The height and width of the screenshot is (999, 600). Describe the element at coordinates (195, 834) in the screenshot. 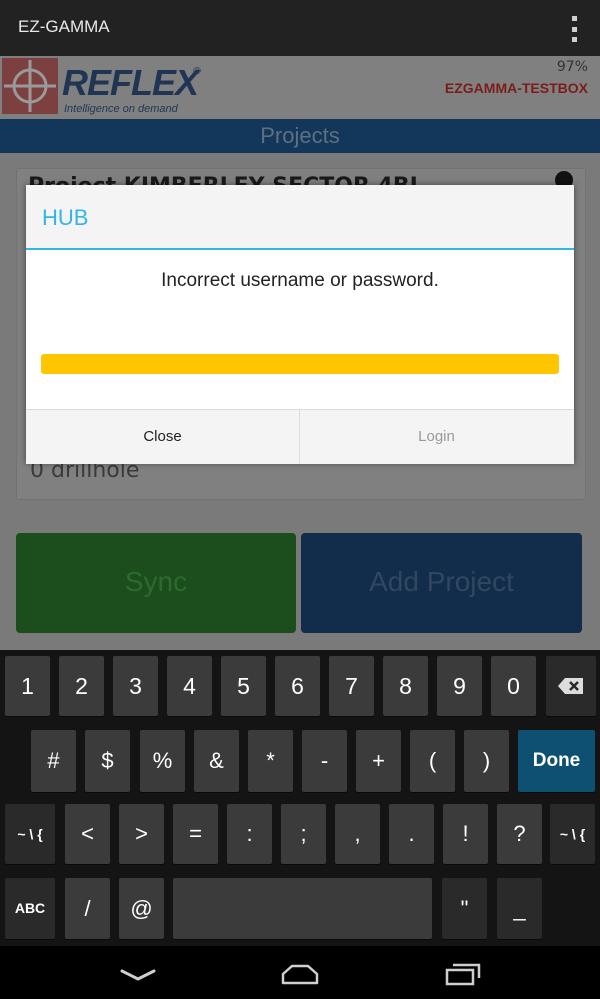

I see `key-equals: =` at that location.